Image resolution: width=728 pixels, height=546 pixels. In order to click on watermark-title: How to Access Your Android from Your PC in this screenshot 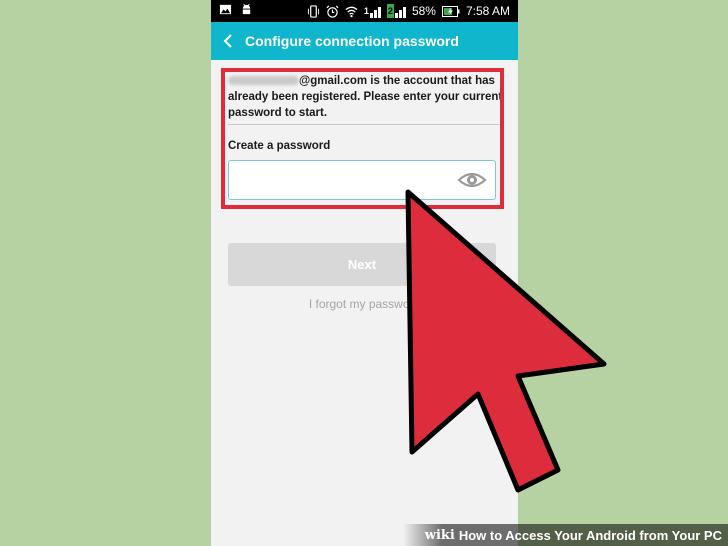, I will do `click(590, 535)`.